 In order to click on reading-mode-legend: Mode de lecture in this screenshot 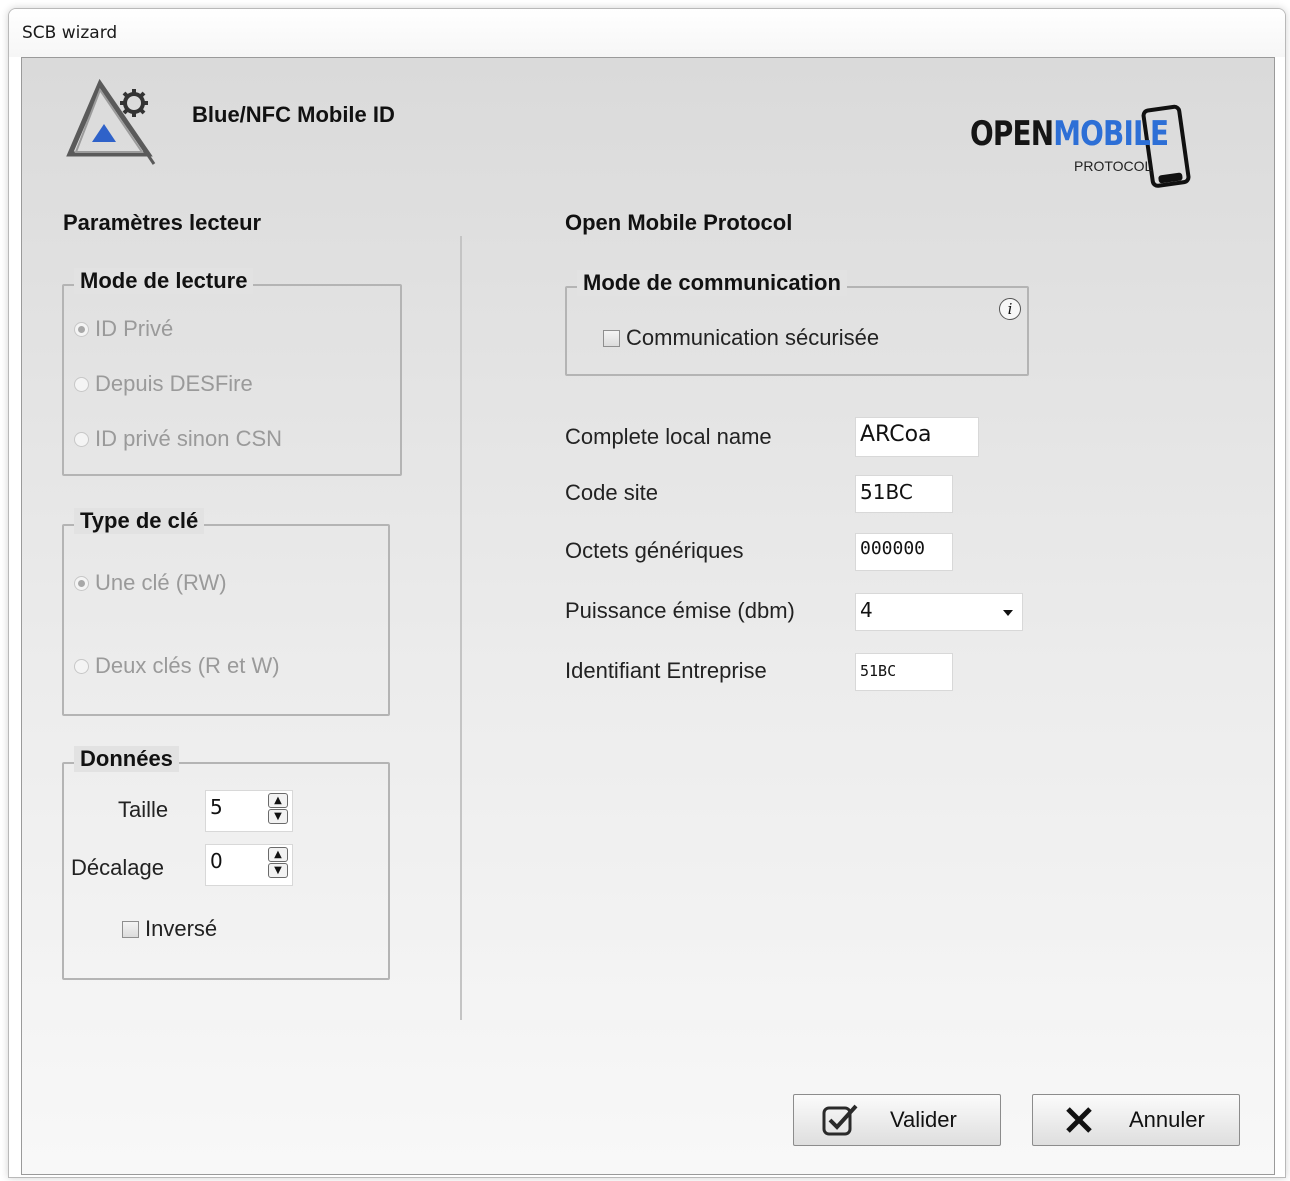, I will do `click(164, 281)`.